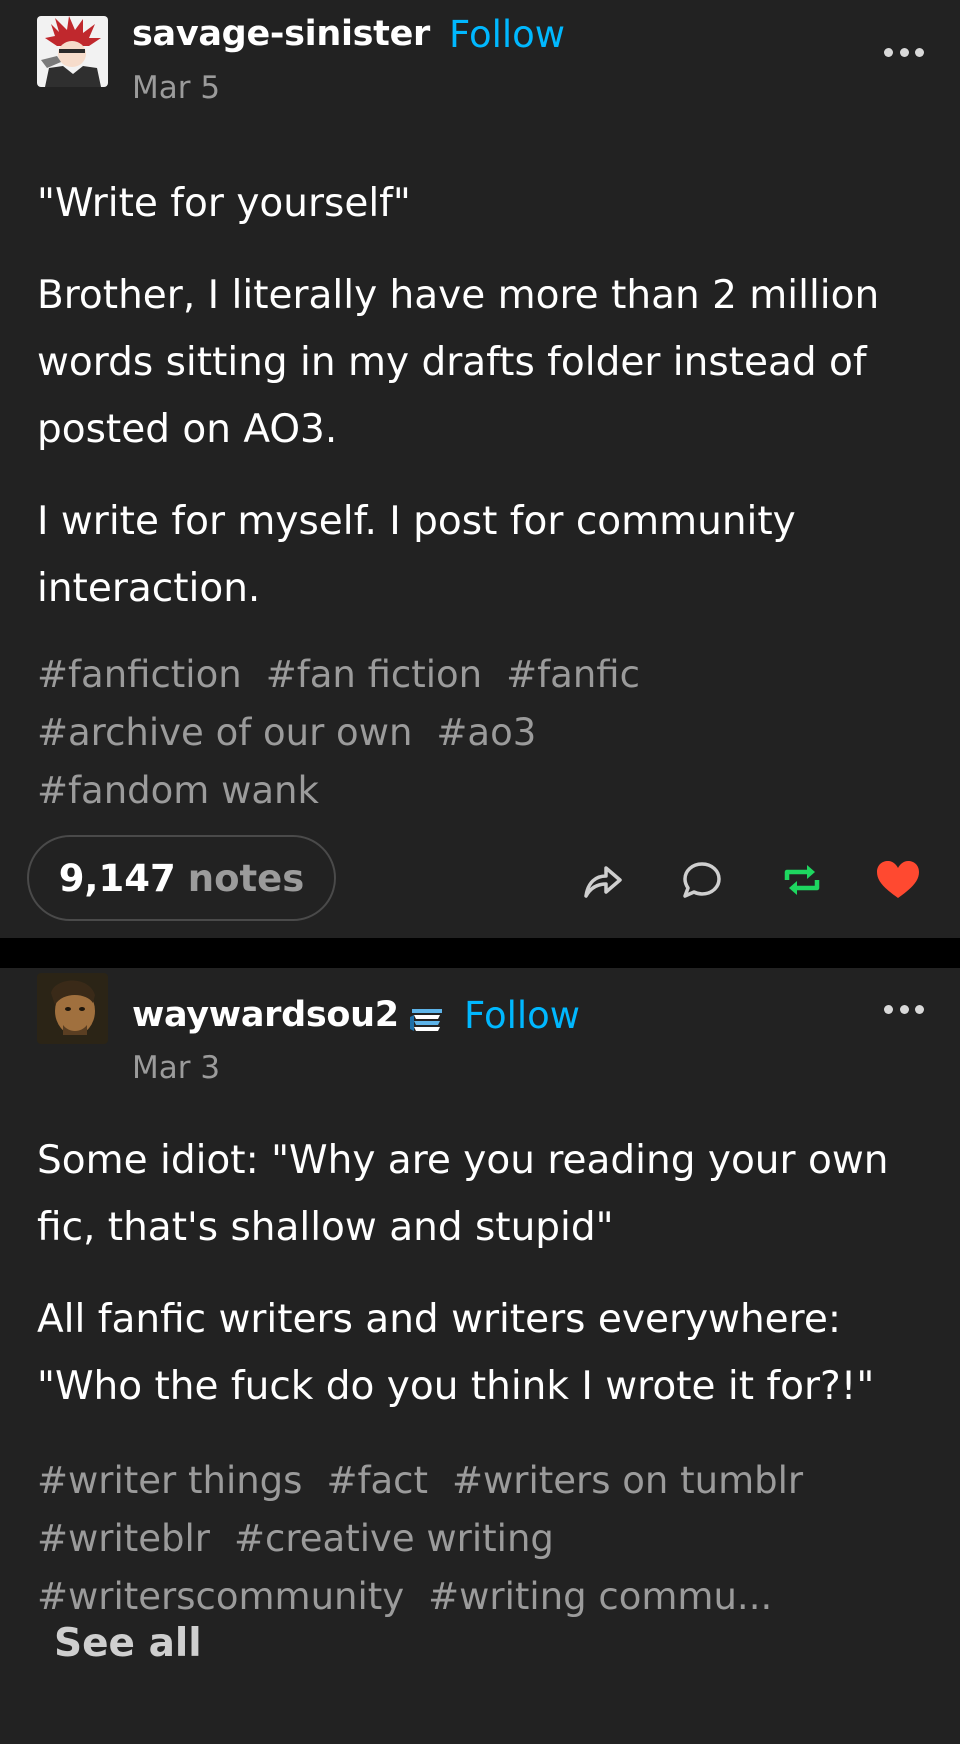 Image resolution: width=960 pixels, height=1744 pixels. Describe the element at coordinates (802, 880) in the screenshot. I see `reblog-icon` at that location.